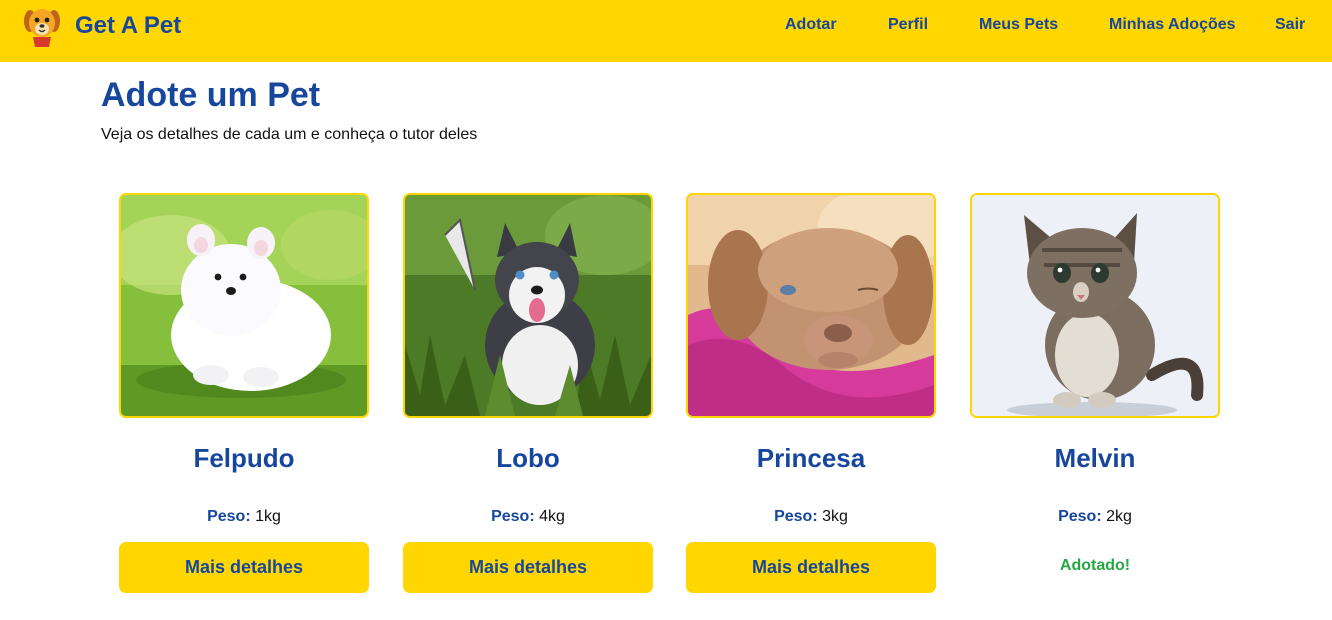 The image size is (1332, 620). I want to click on pet-weight: Peso: 4kg, so click(528, 517).